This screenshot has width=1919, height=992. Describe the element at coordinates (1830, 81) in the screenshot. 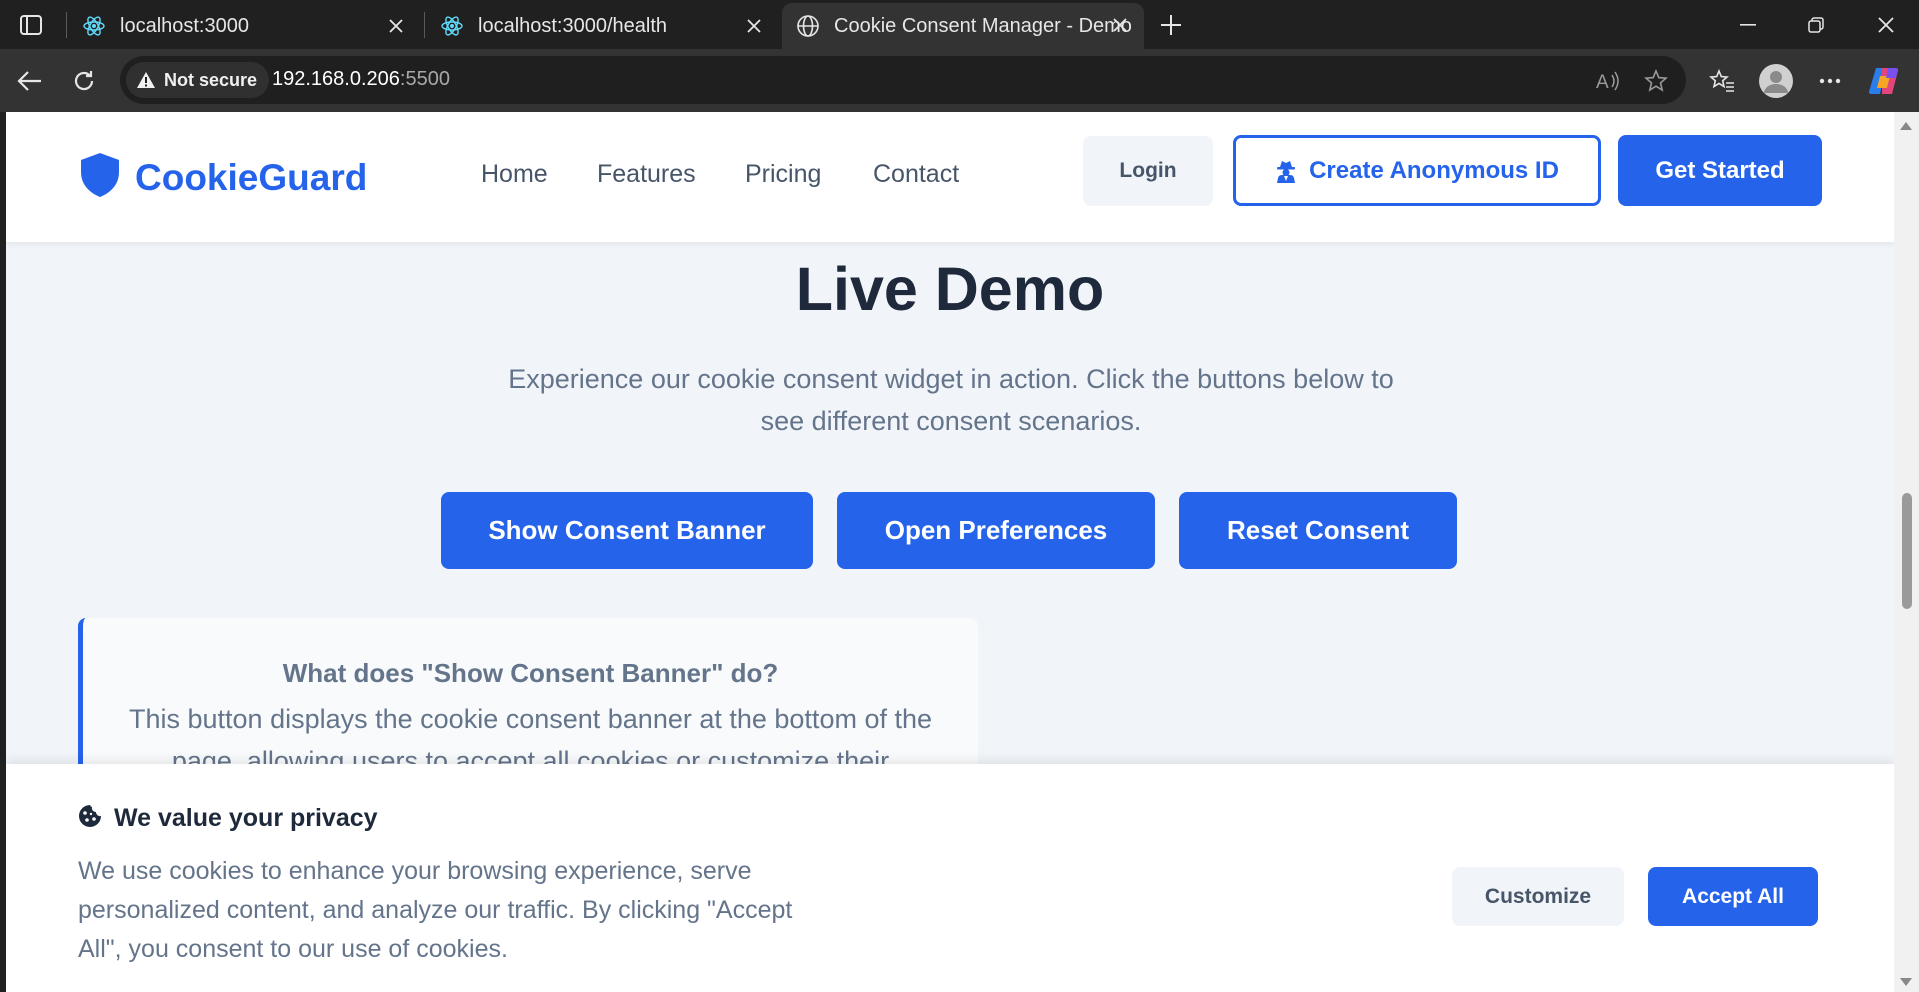

I see `more-options-icon` at that location.